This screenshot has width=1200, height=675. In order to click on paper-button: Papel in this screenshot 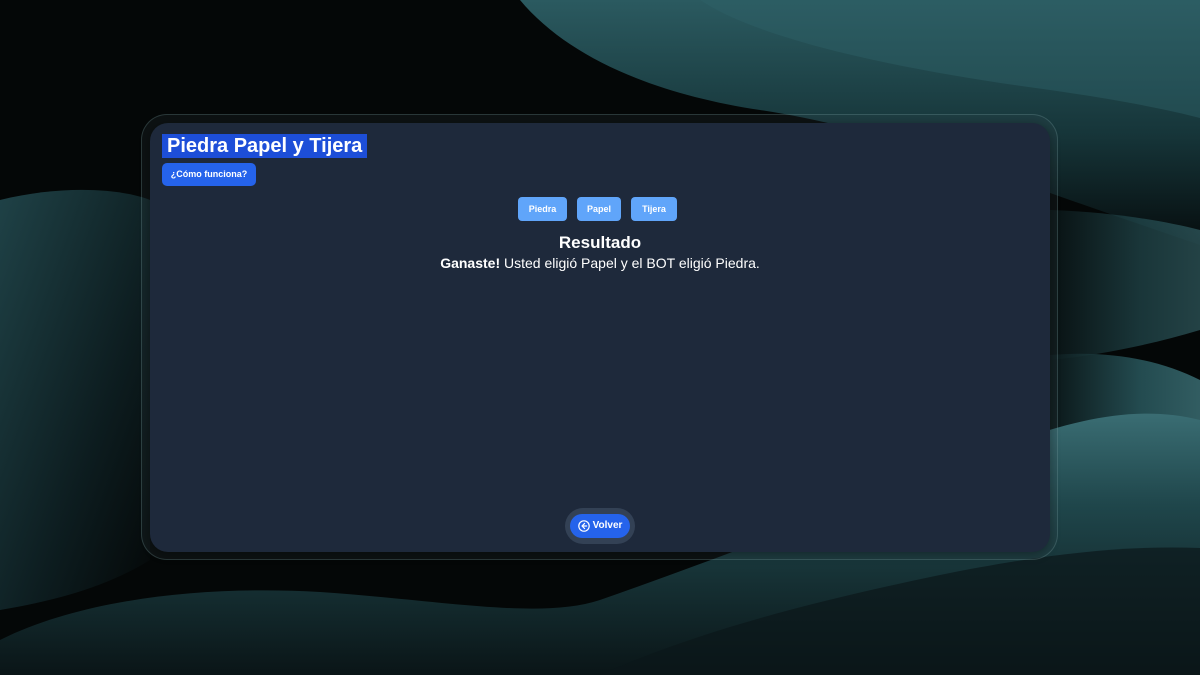, I will do `click(599, 209)`.